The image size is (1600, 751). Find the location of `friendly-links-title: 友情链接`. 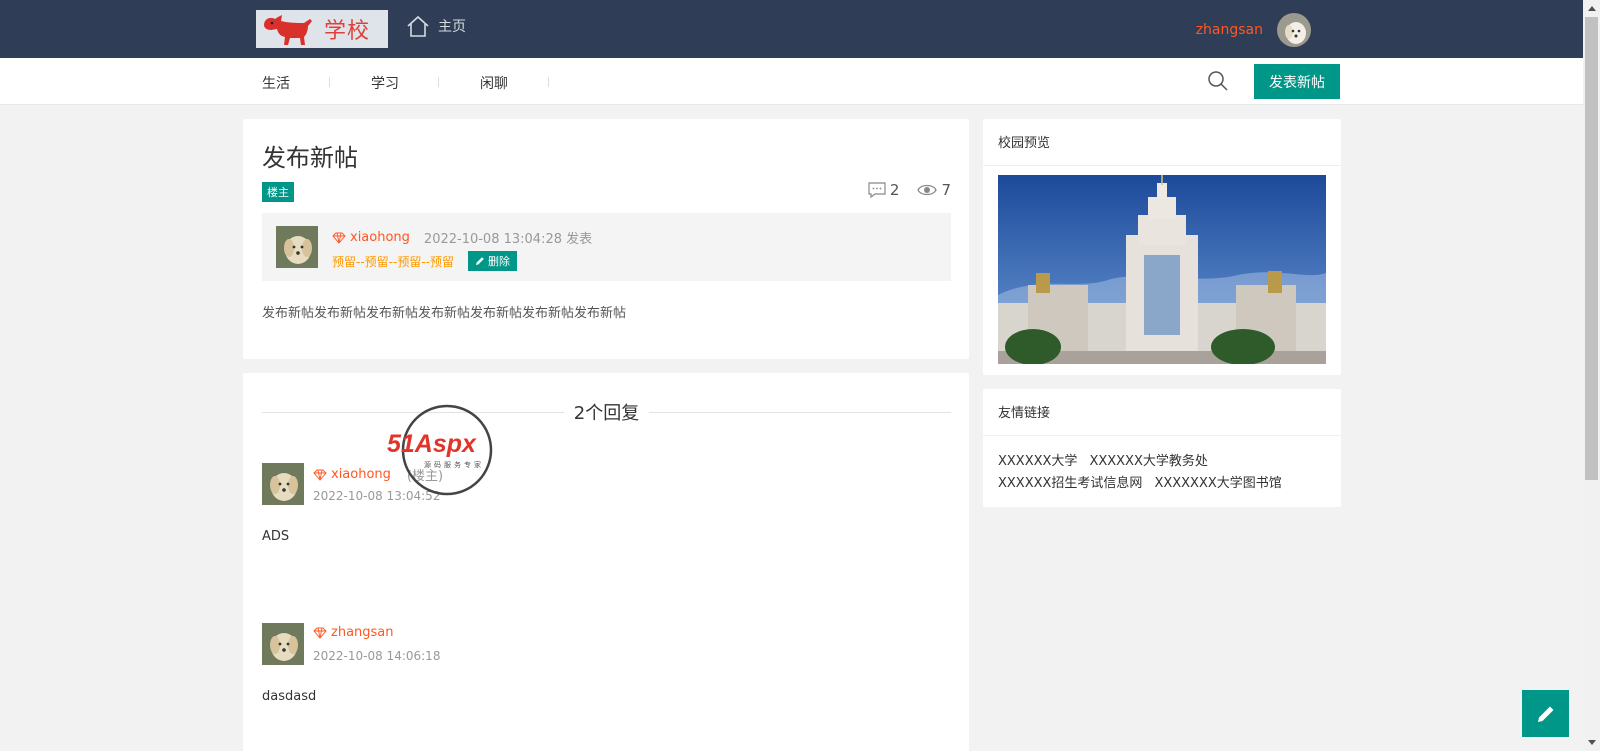

friendly-links-title: 友情链接 is located at coordinates (1024, 413).